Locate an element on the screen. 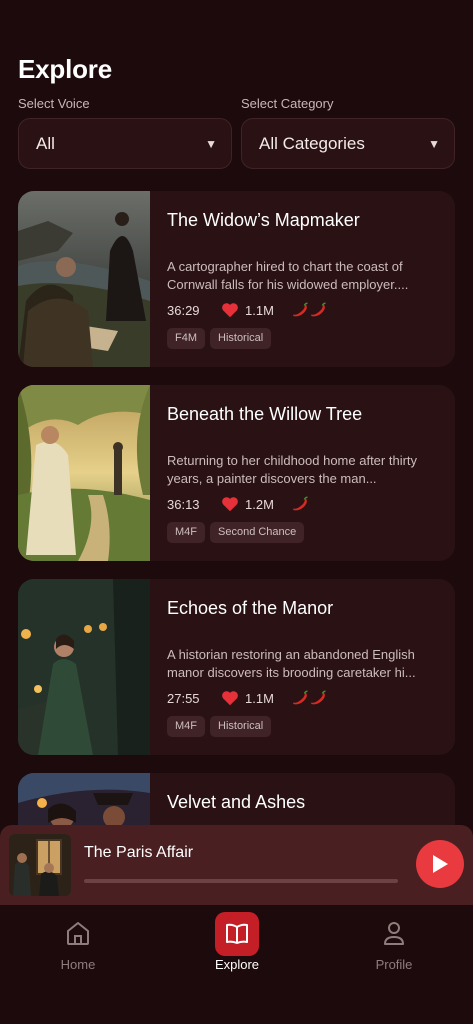 The image size is (473, 1024). tab-label: Explore is located at coordinates (237, 964).